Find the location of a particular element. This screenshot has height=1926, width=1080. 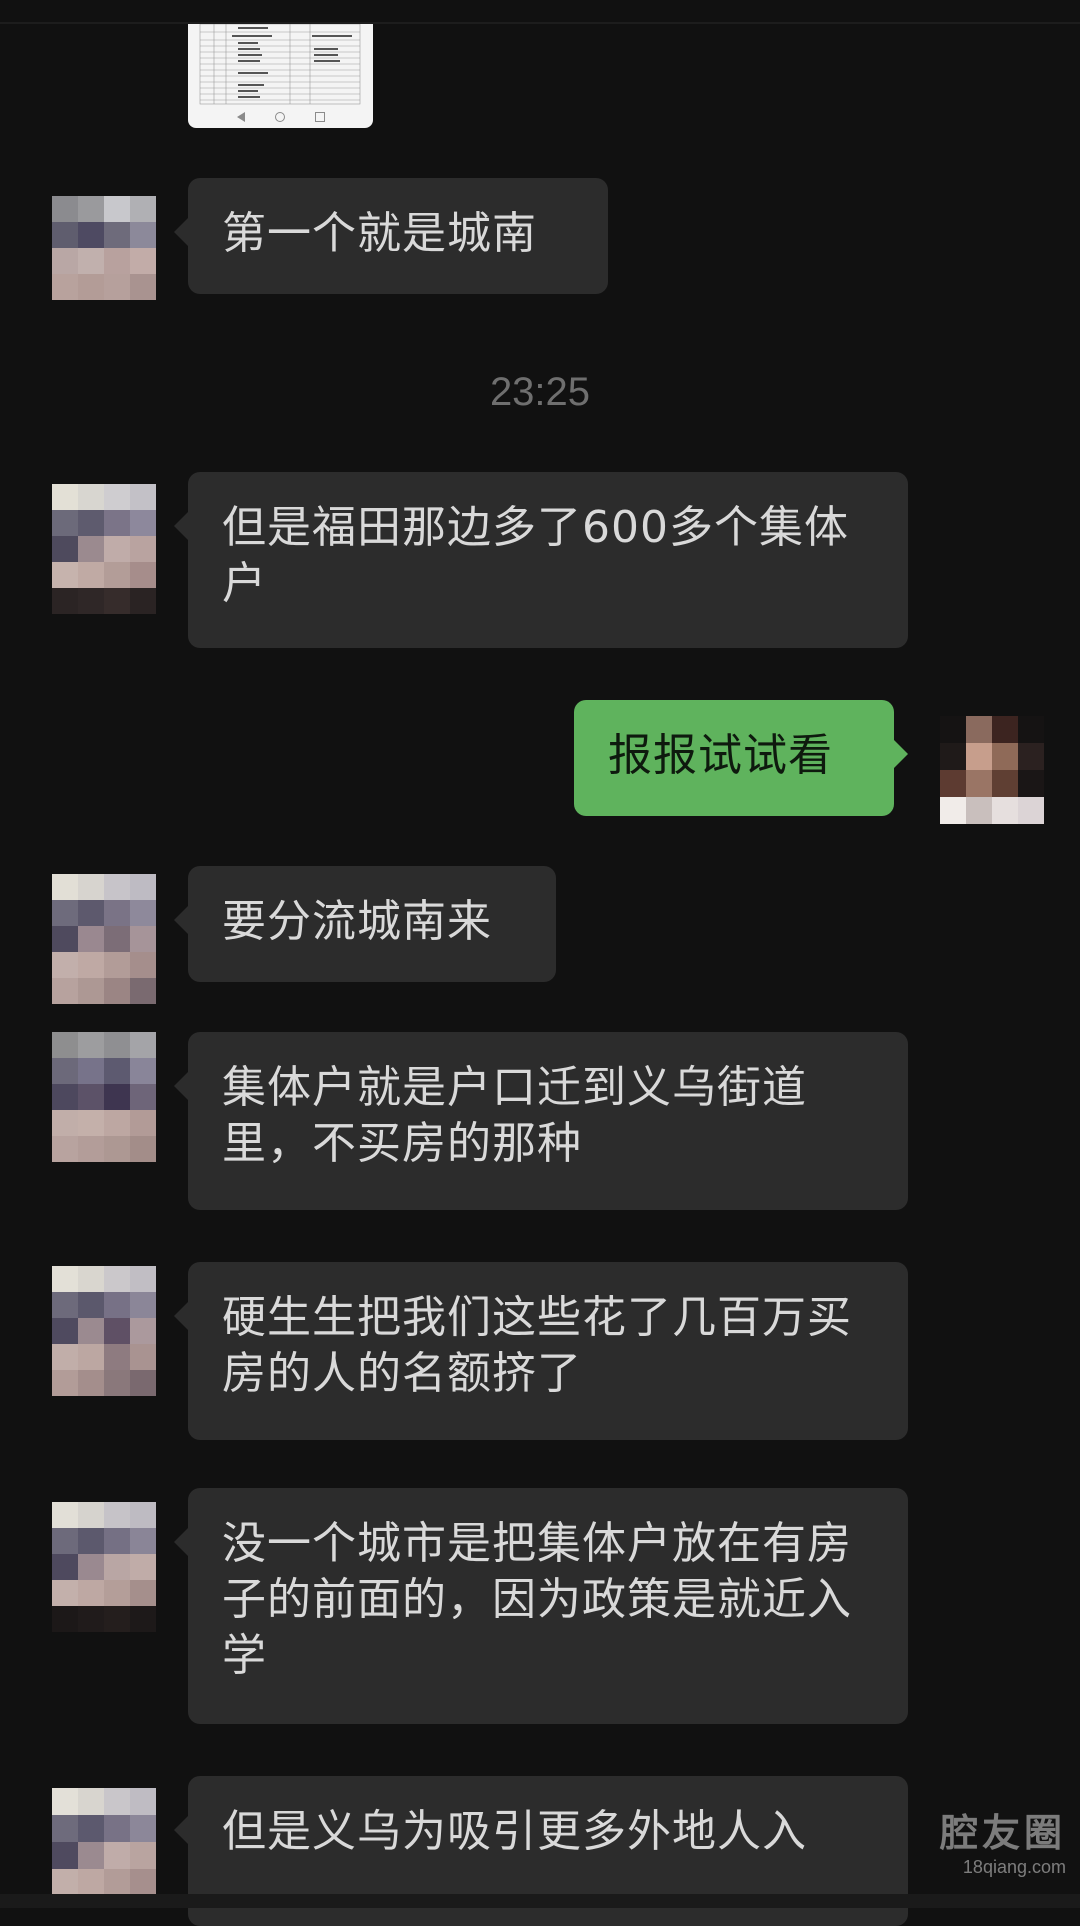

watermark-logo: 腔友圈 is located at coordinates (1002, 1833).